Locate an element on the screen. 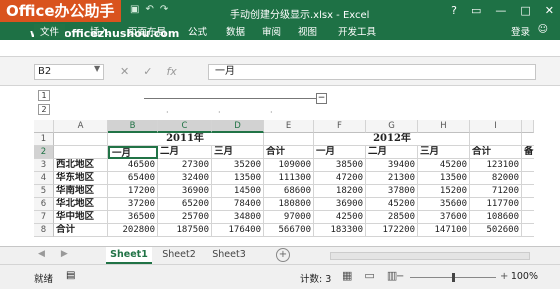  grid-cell: 502600 is located at coordinates (496, 230).